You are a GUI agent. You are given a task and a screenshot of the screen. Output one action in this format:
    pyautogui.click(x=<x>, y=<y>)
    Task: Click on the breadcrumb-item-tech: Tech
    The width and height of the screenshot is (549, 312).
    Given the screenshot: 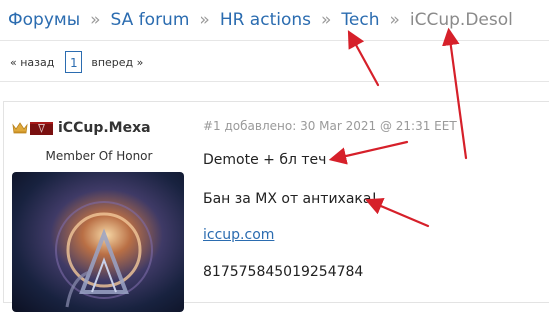 What is the action you would take?
    pyautogui.click(x=360, y=20)
    